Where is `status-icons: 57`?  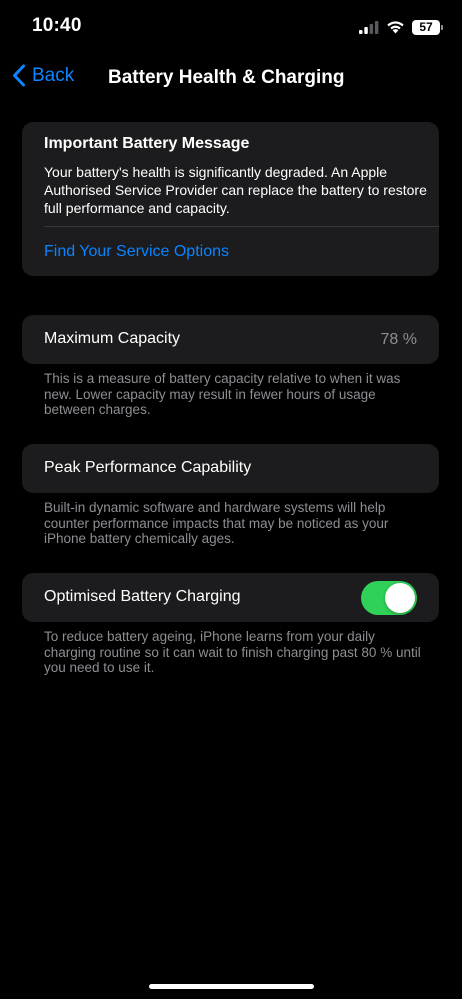
status-icons: 57 is located at coordinates (401, 27).